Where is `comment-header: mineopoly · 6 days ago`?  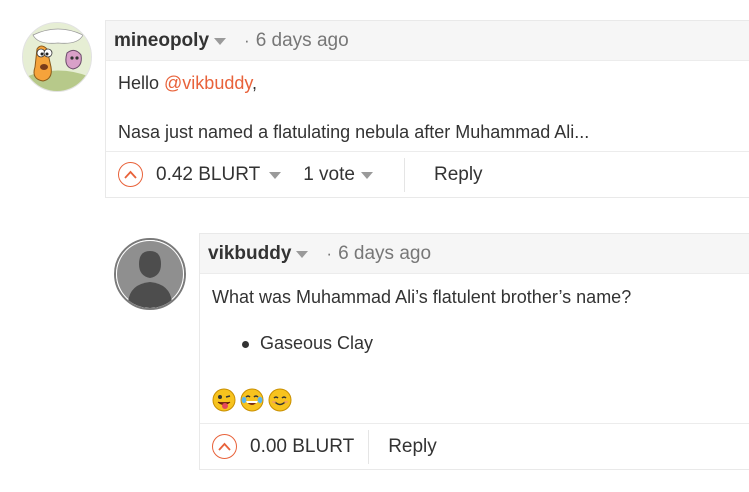
comment-header: mineopoly · 6 days ago is located at coordinates (427, 41).